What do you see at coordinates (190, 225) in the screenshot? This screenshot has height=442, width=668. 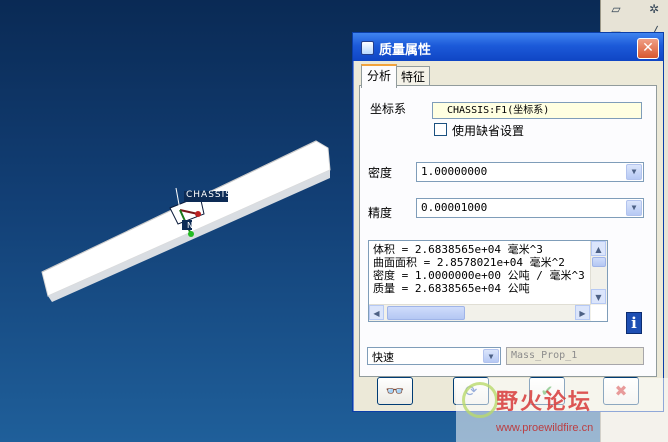 I see `svg-text: N` at bounding box center [190, 225].